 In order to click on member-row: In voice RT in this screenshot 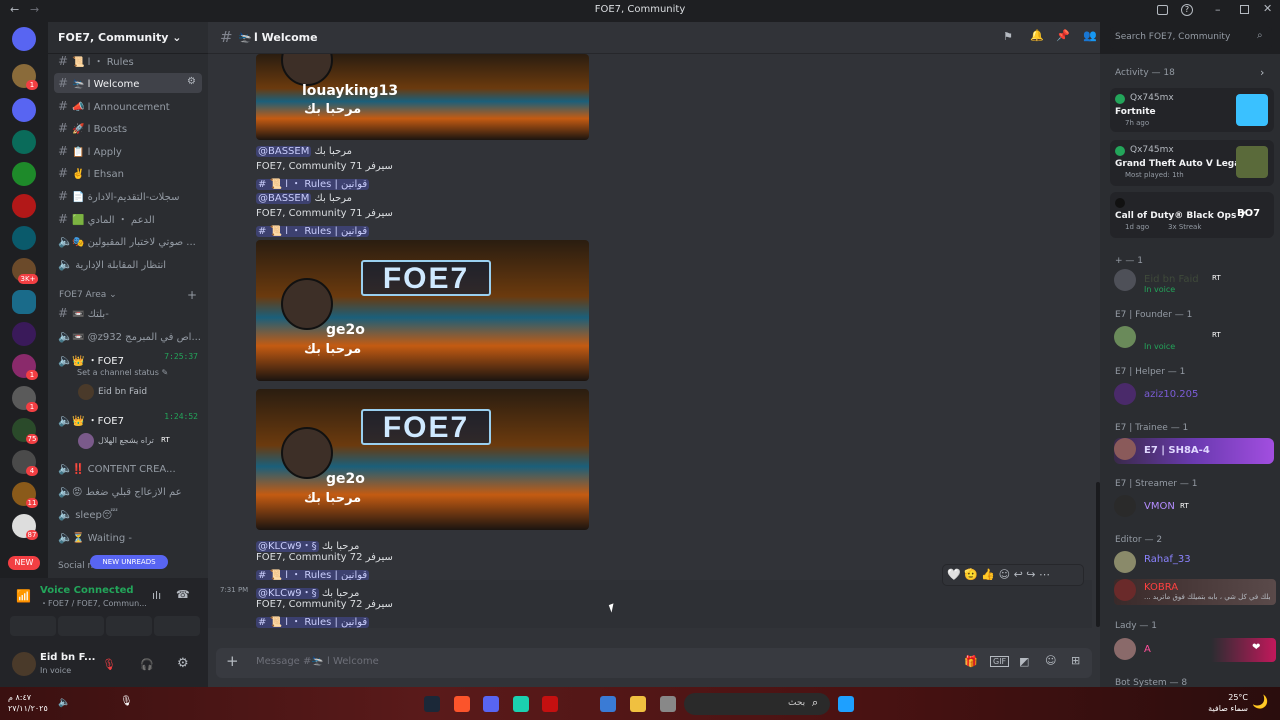, I will do `click(1195, 338)`.